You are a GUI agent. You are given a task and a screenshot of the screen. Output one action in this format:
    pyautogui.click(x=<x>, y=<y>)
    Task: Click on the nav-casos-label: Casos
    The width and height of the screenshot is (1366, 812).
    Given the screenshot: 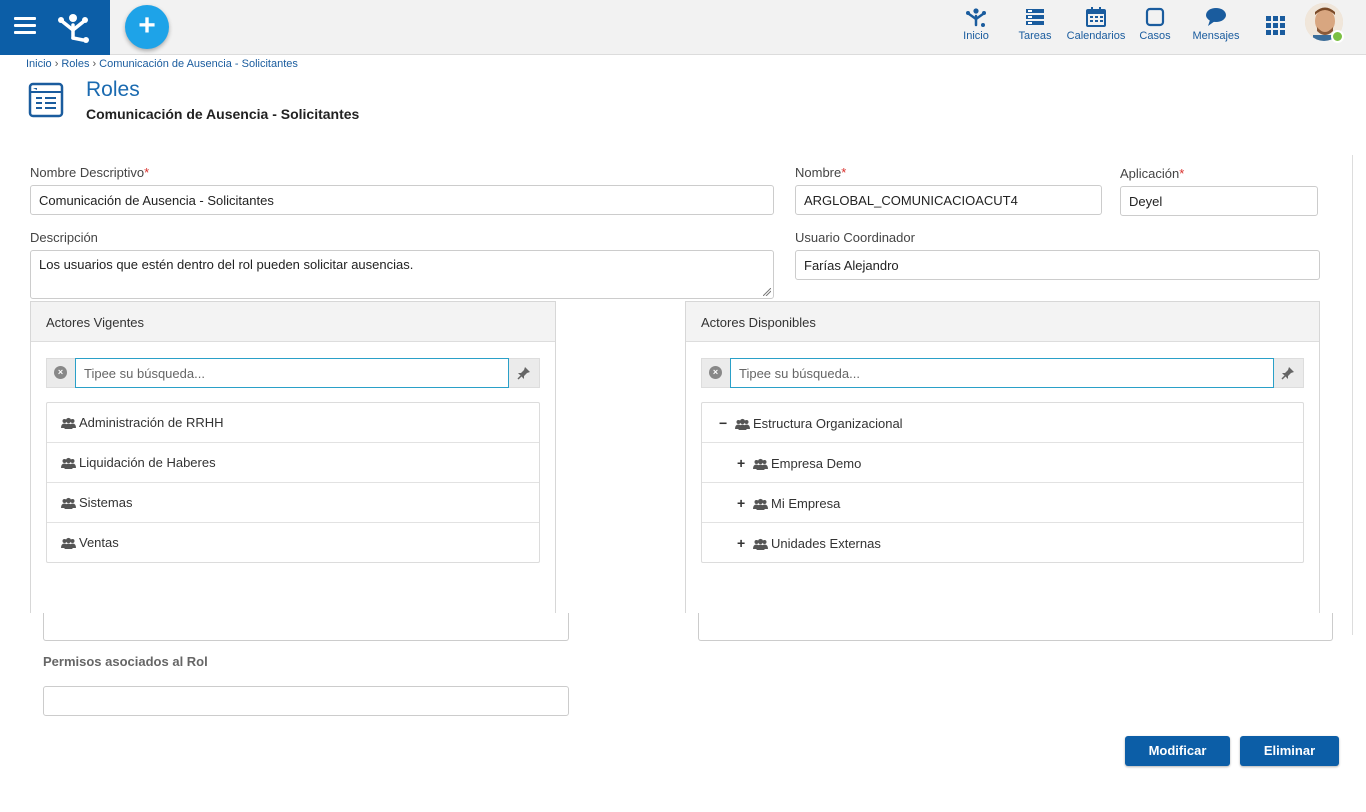 What is the action you would take?
    pyautogui.click(x=1155, y=36)
    